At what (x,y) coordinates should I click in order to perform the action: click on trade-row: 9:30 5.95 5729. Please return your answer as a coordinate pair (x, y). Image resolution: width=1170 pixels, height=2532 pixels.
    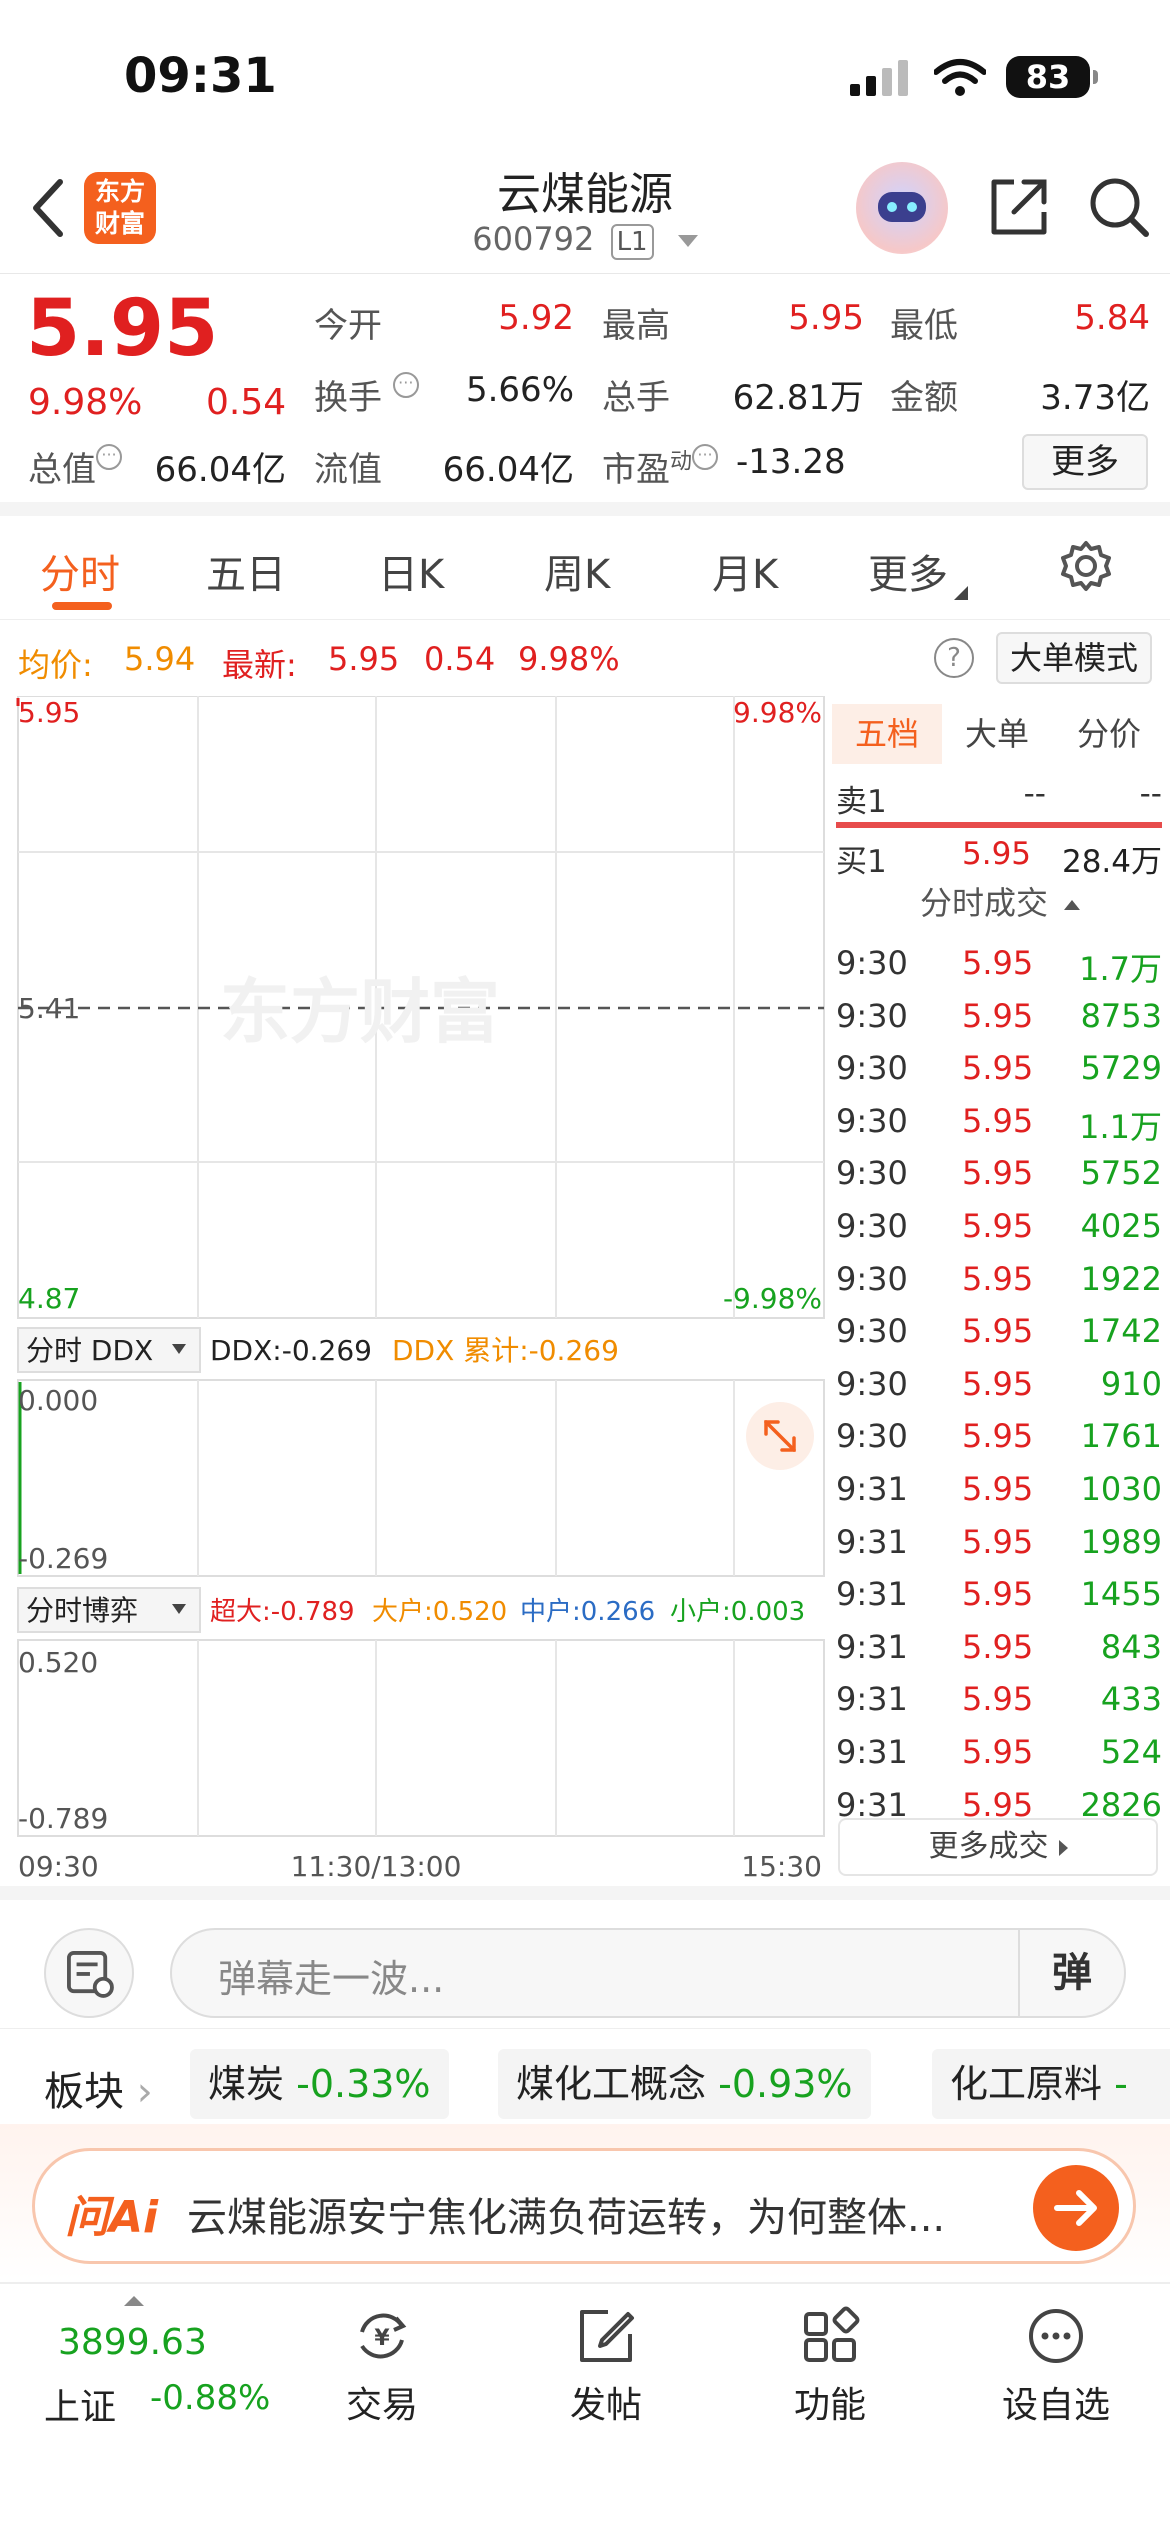
    Looking at the image, I should click on (1000, 1071).